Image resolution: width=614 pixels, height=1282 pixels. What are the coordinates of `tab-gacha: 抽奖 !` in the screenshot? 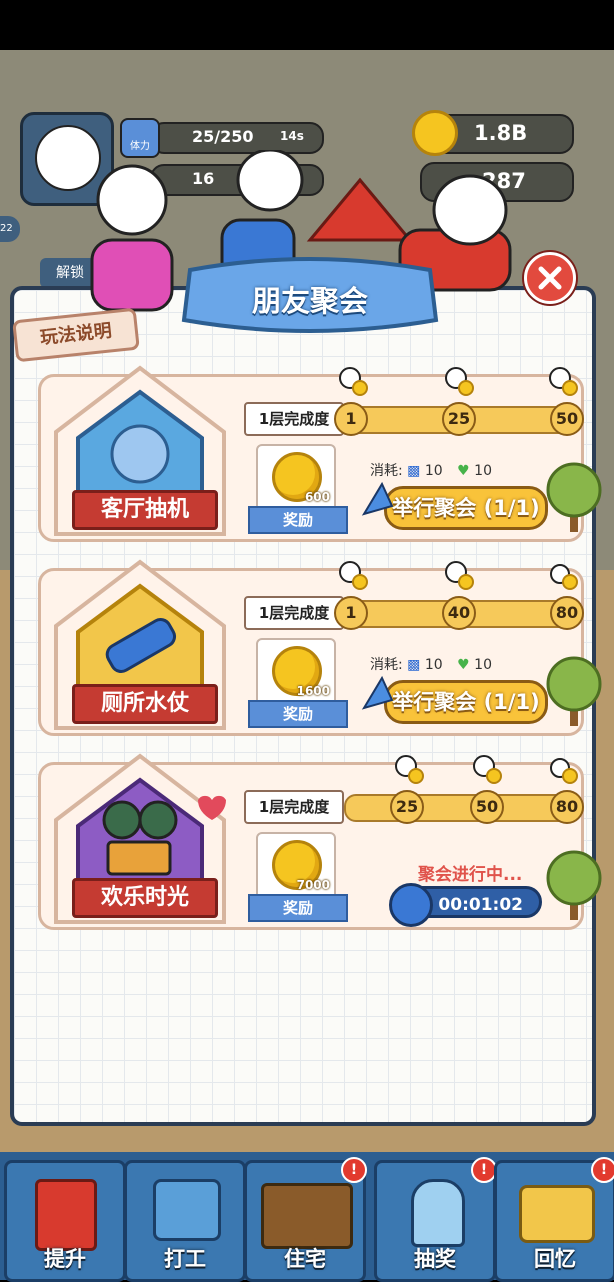 It's located at (435, 1219).